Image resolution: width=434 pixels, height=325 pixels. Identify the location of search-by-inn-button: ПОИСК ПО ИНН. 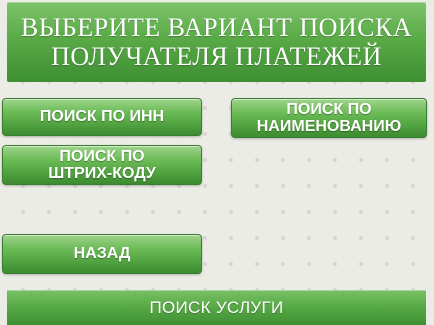
(102, 117).